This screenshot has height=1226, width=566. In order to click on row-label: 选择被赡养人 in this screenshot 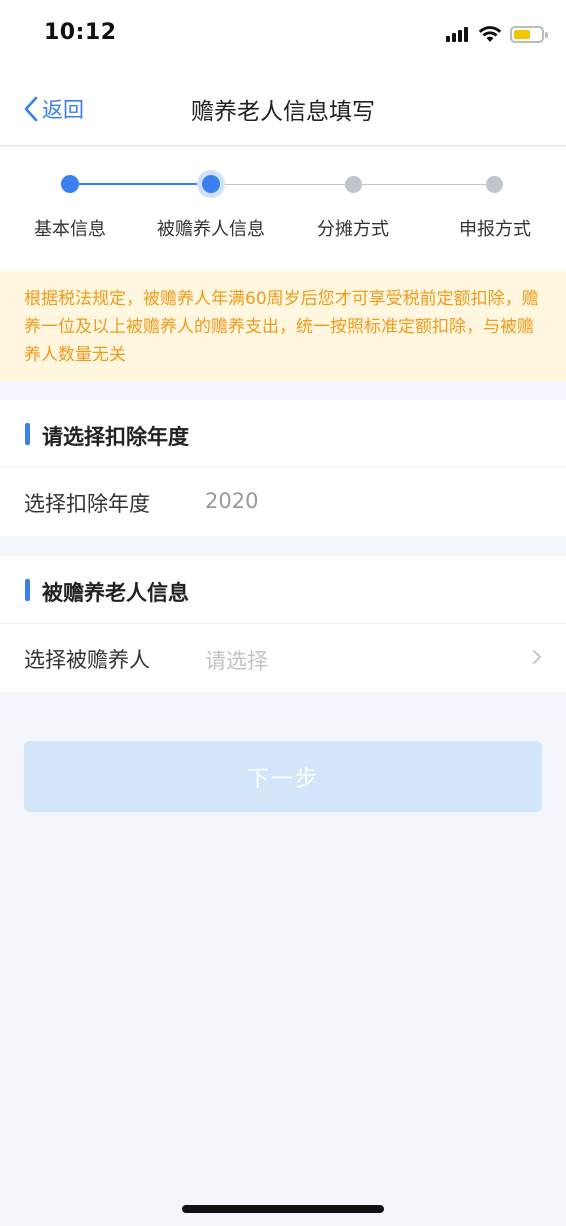, I will do `click(87, 660)`.